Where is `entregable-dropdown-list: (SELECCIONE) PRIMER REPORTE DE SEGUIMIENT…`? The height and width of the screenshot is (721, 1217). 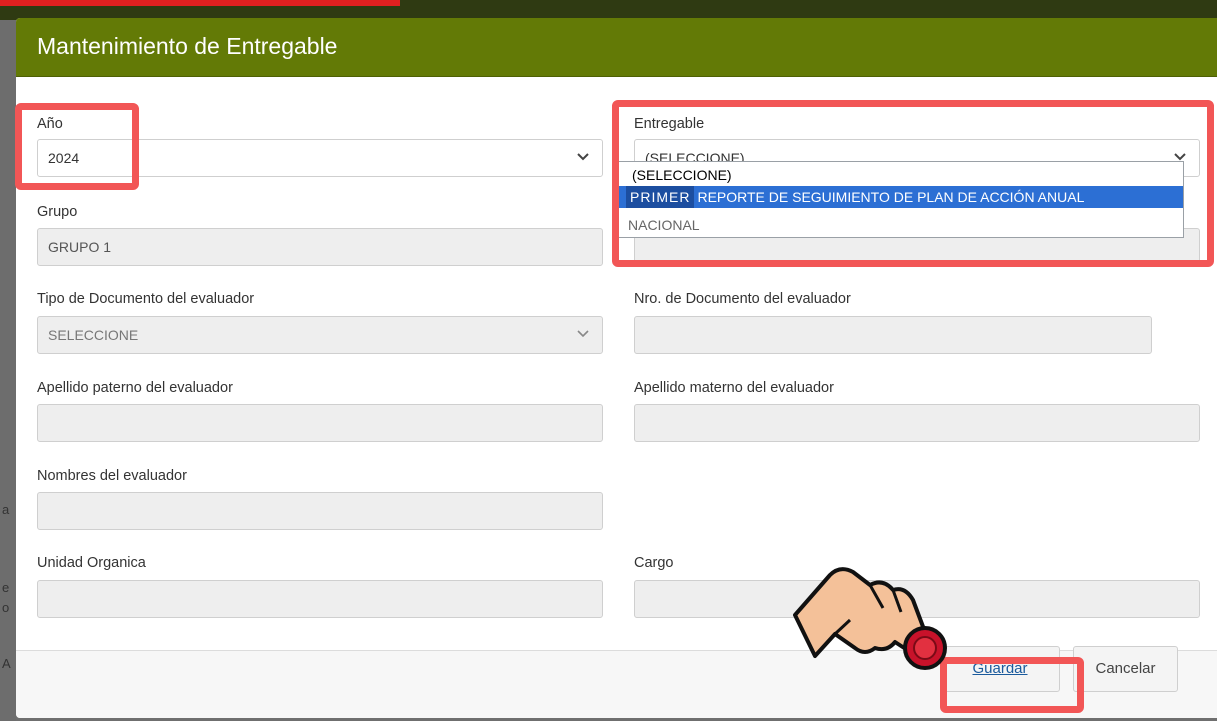
entregable-dropdown-list: (SELECCIONE) PRIMER REPORTE DE SEGUIMIENT… is located at coordinates (900, 199).